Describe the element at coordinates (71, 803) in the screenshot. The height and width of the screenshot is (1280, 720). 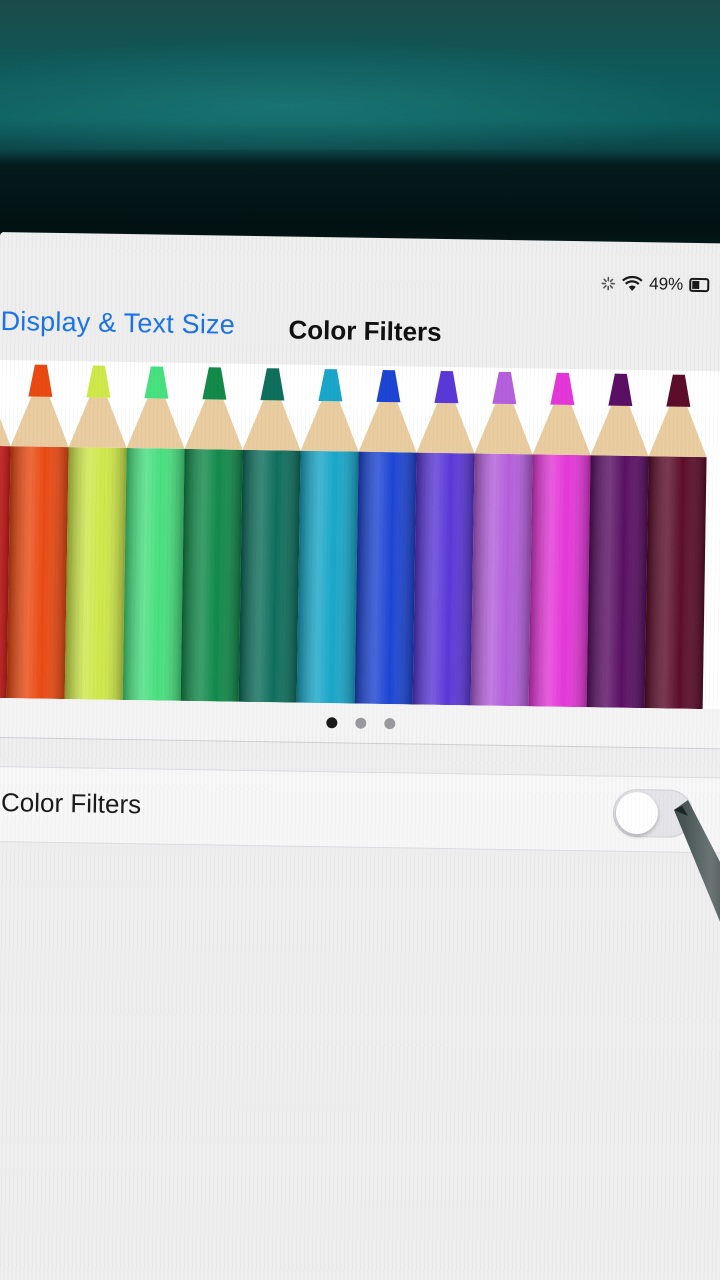
I see `color-filters-label: Color Filters` at that location.